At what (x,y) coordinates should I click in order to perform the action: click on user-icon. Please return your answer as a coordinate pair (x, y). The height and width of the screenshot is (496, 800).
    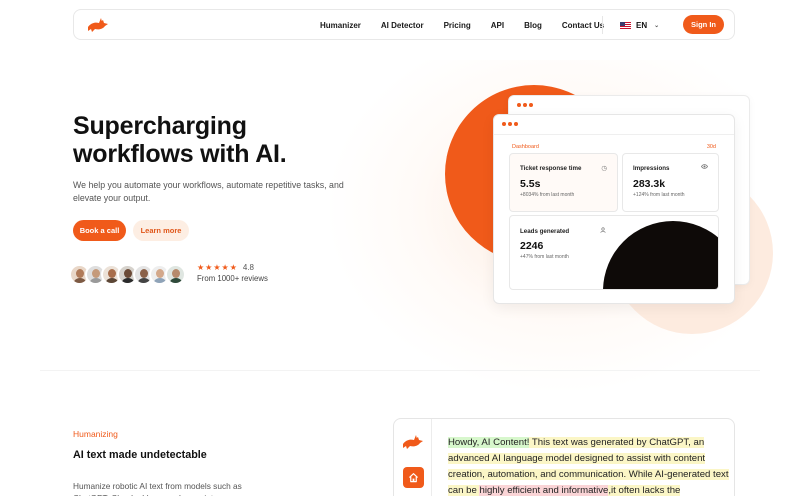
    Looking at the image, I should click on (603, 231).